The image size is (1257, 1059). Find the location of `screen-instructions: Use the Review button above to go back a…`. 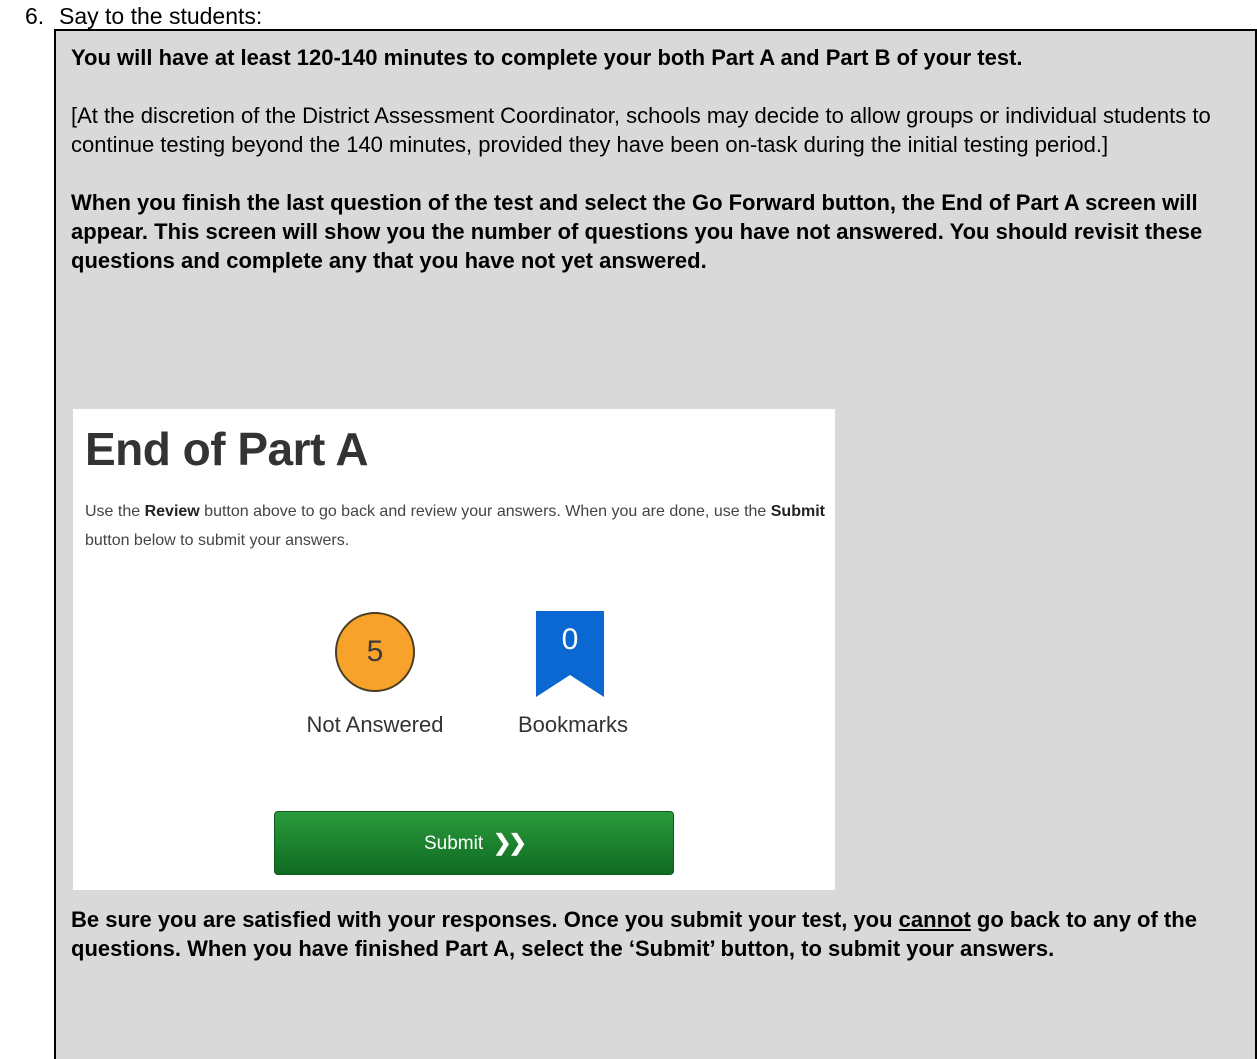

screen-instructions: Use the Review button above to go back a… is located at coordinates (455, 526).